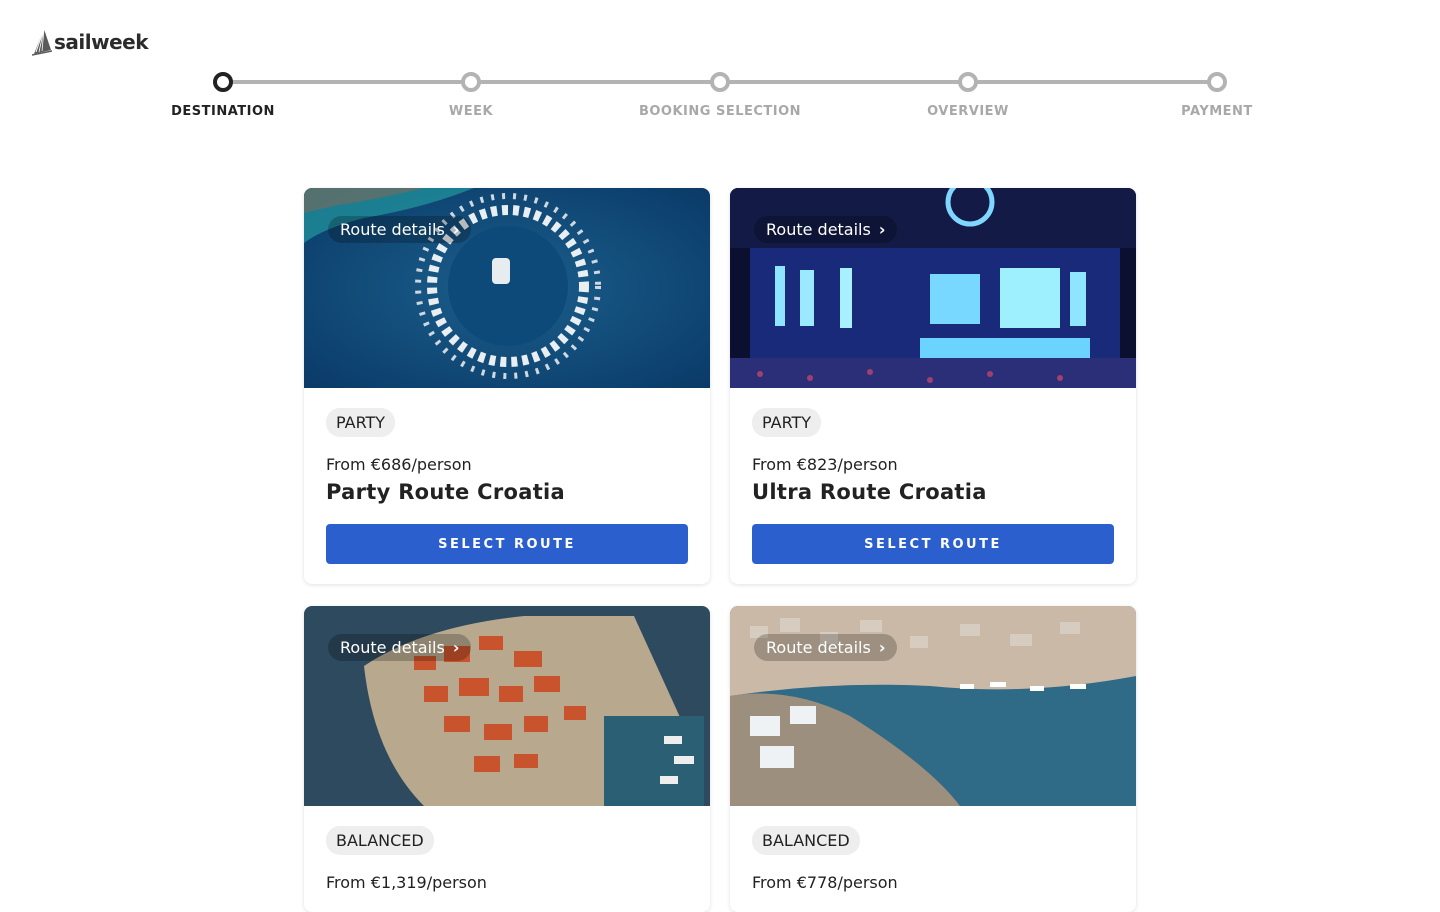 This screenshot has height=912, width=1440. I want to click on route-price: From €823/person, so click(825, 464).